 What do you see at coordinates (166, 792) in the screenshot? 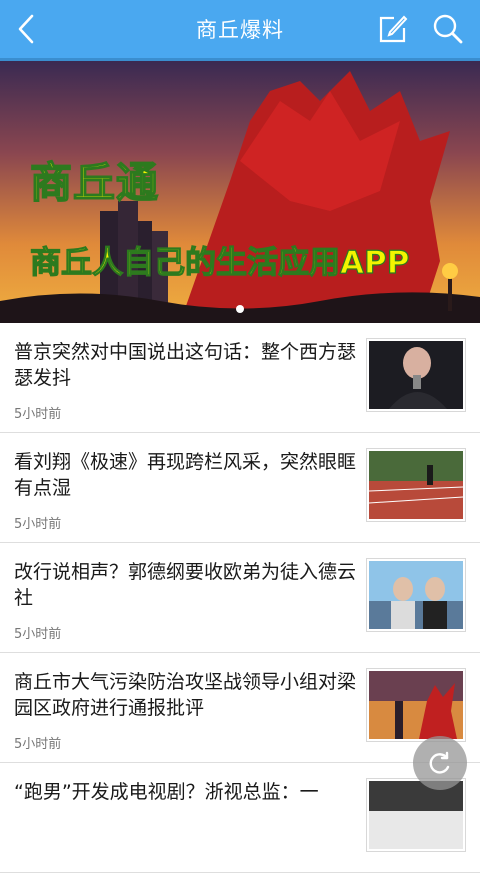
I see `news-headline: “跑男”开发成电视剧？浙视总监：一` at bounding box center [166, 792].